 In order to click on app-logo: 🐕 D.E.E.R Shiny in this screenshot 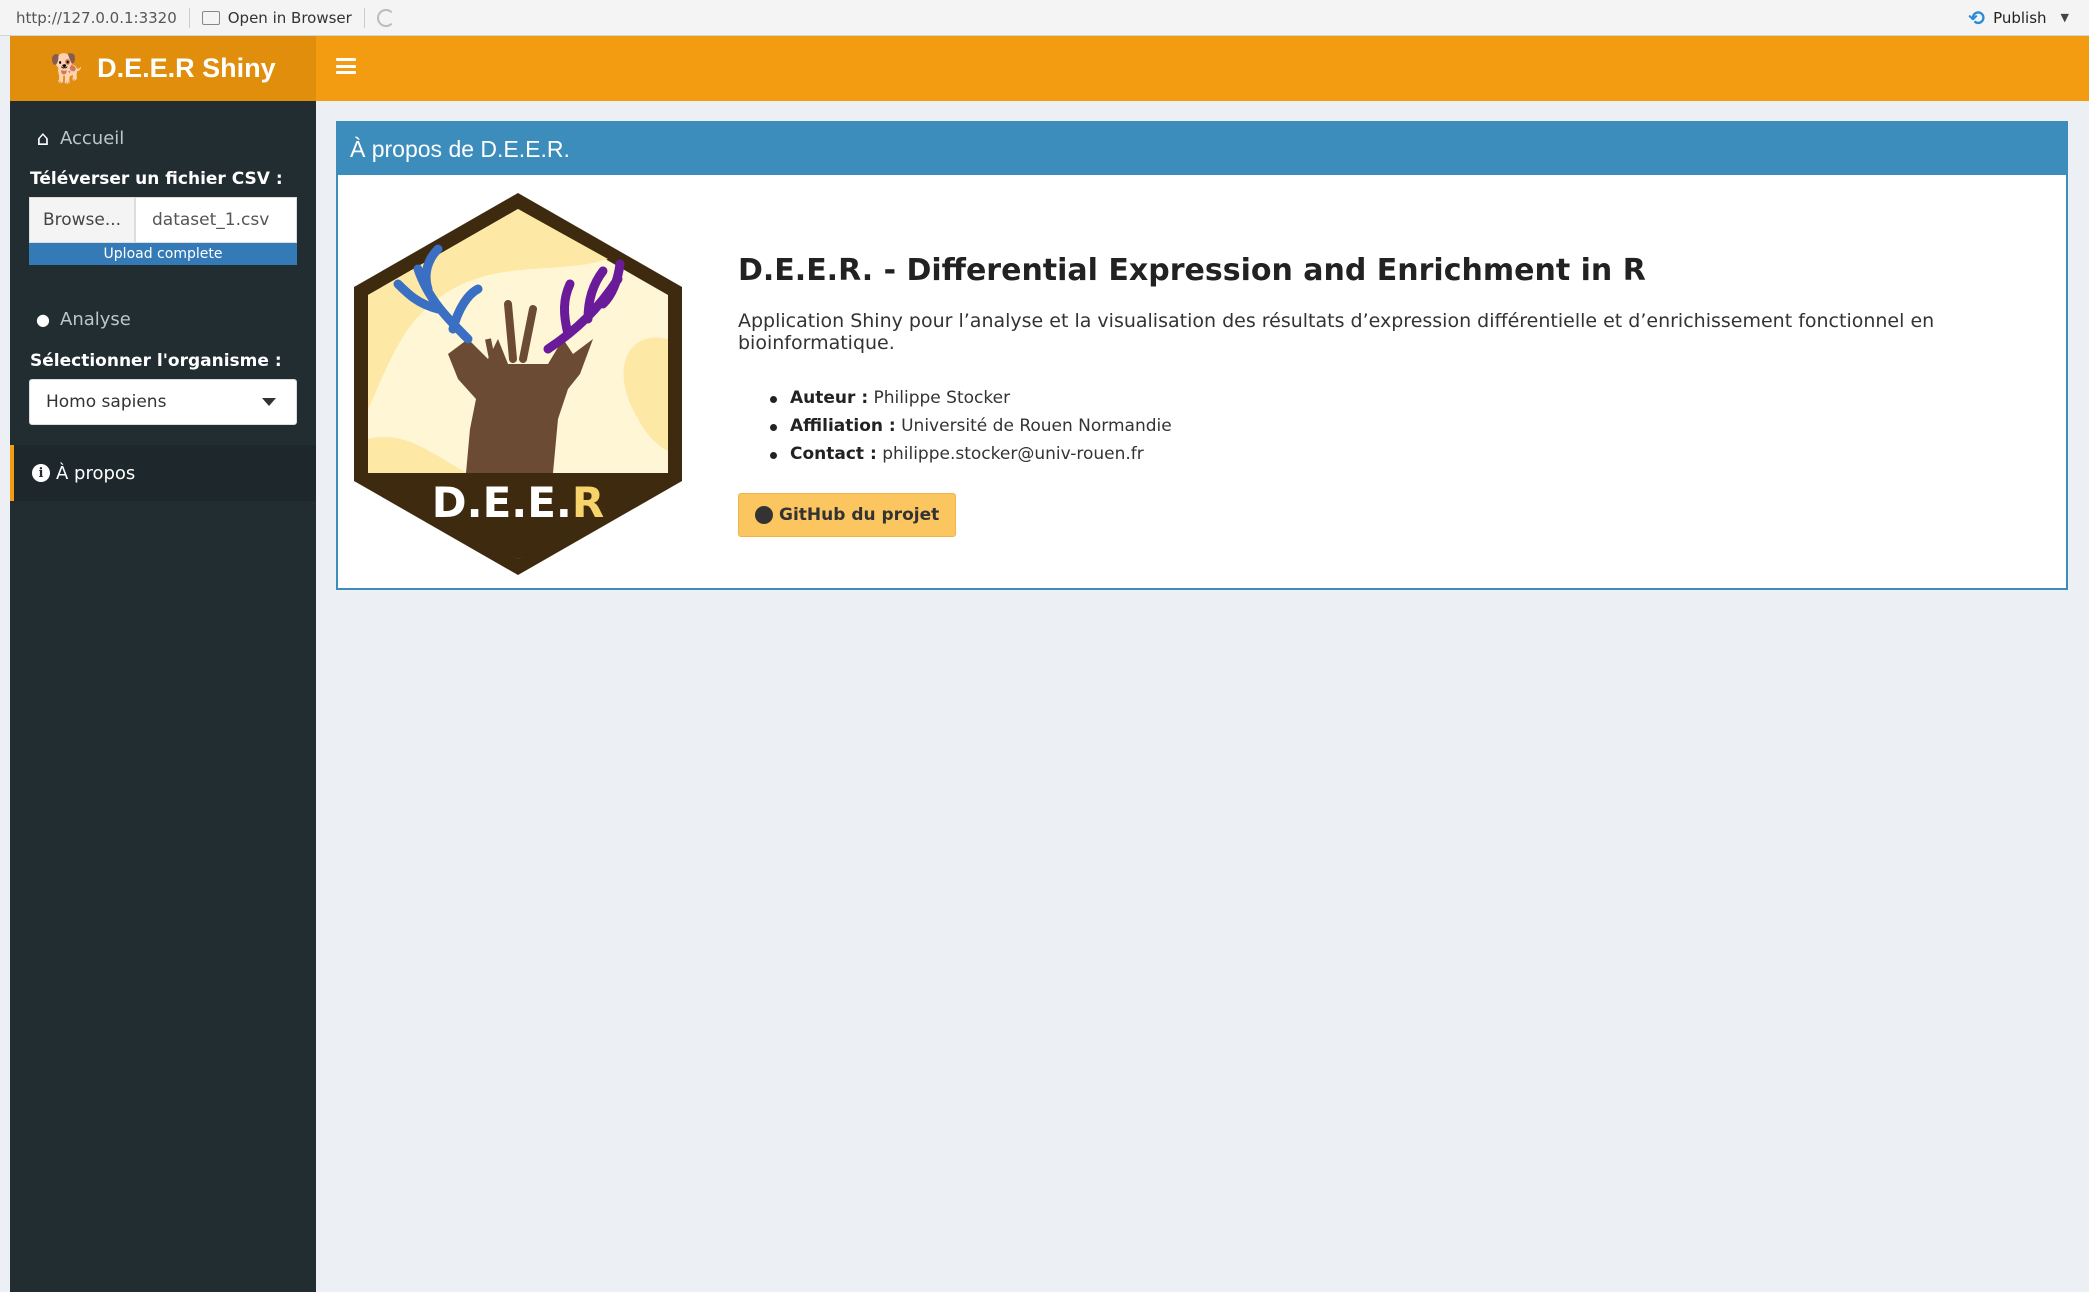, I will do `click(163, 68)`.